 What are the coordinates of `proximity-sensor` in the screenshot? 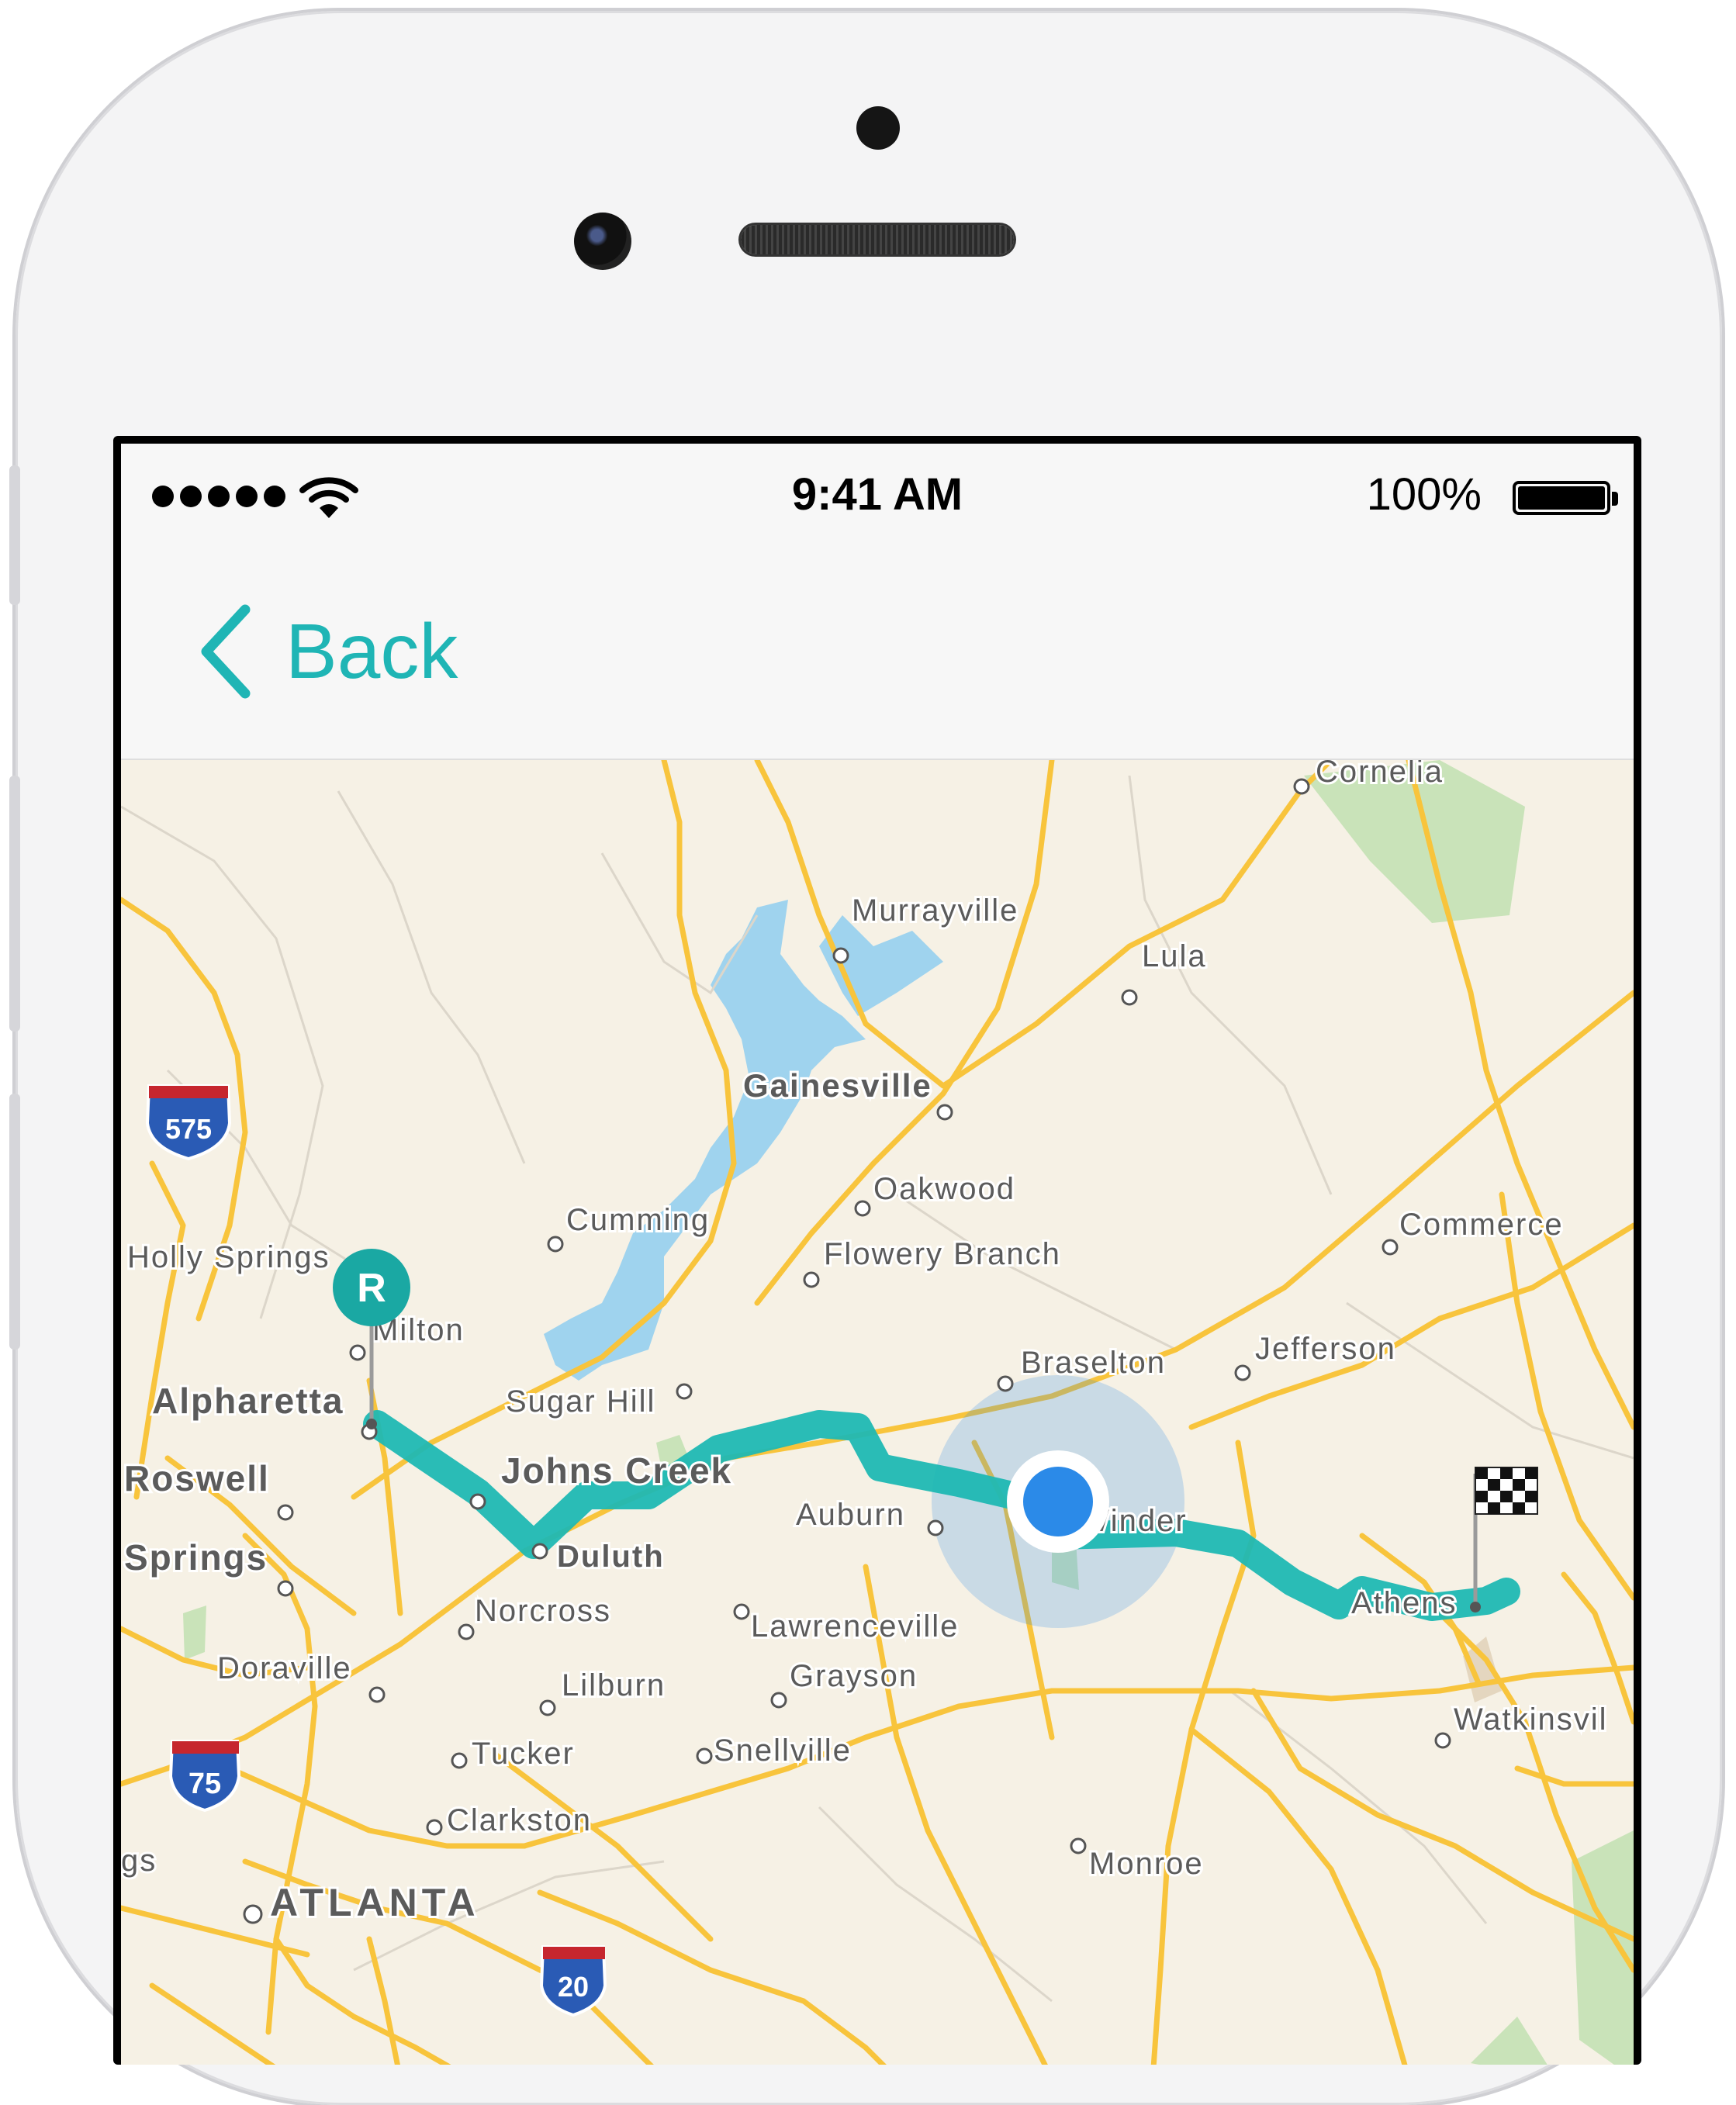 It's located at (878, 128).